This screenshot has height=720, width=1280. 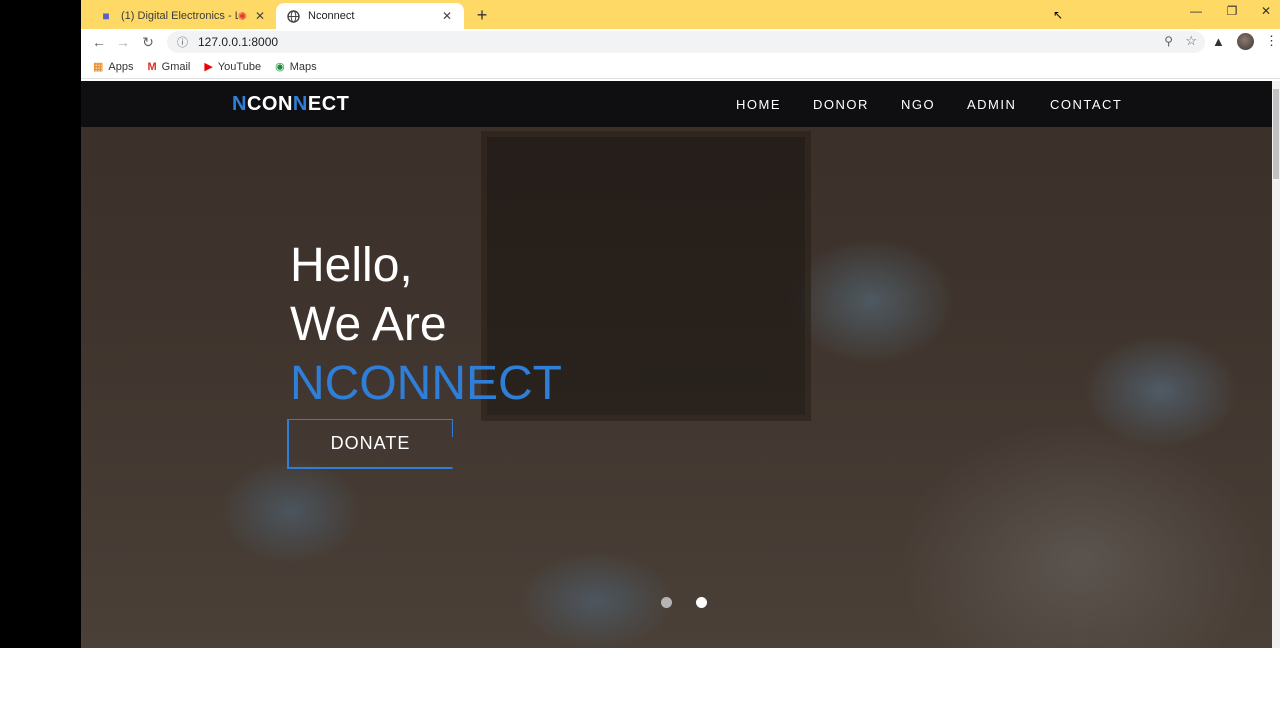 What do you see at coordinates (269, 104) in the screenshot?
I see `logo-part: CON` at bounding box center [269, 104].